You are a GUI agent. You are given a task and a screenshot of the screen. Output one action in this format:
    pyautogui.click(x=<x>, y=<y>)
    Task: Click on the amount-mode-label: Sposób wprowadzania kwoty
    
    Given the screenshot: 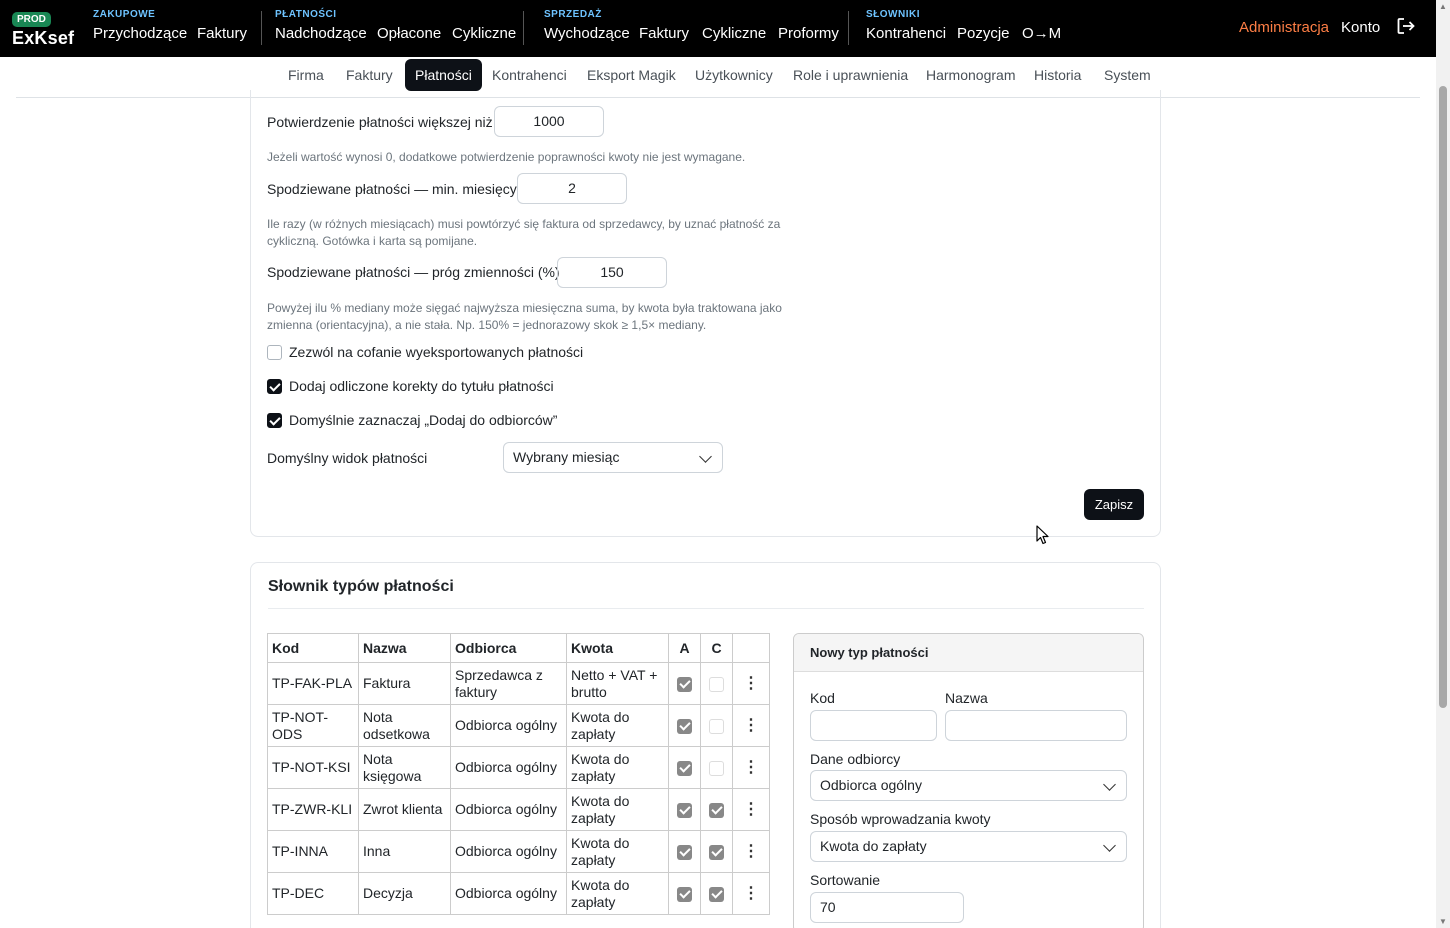 What is the action you would take?
    pyautogui.click(x=900, y=819)
    